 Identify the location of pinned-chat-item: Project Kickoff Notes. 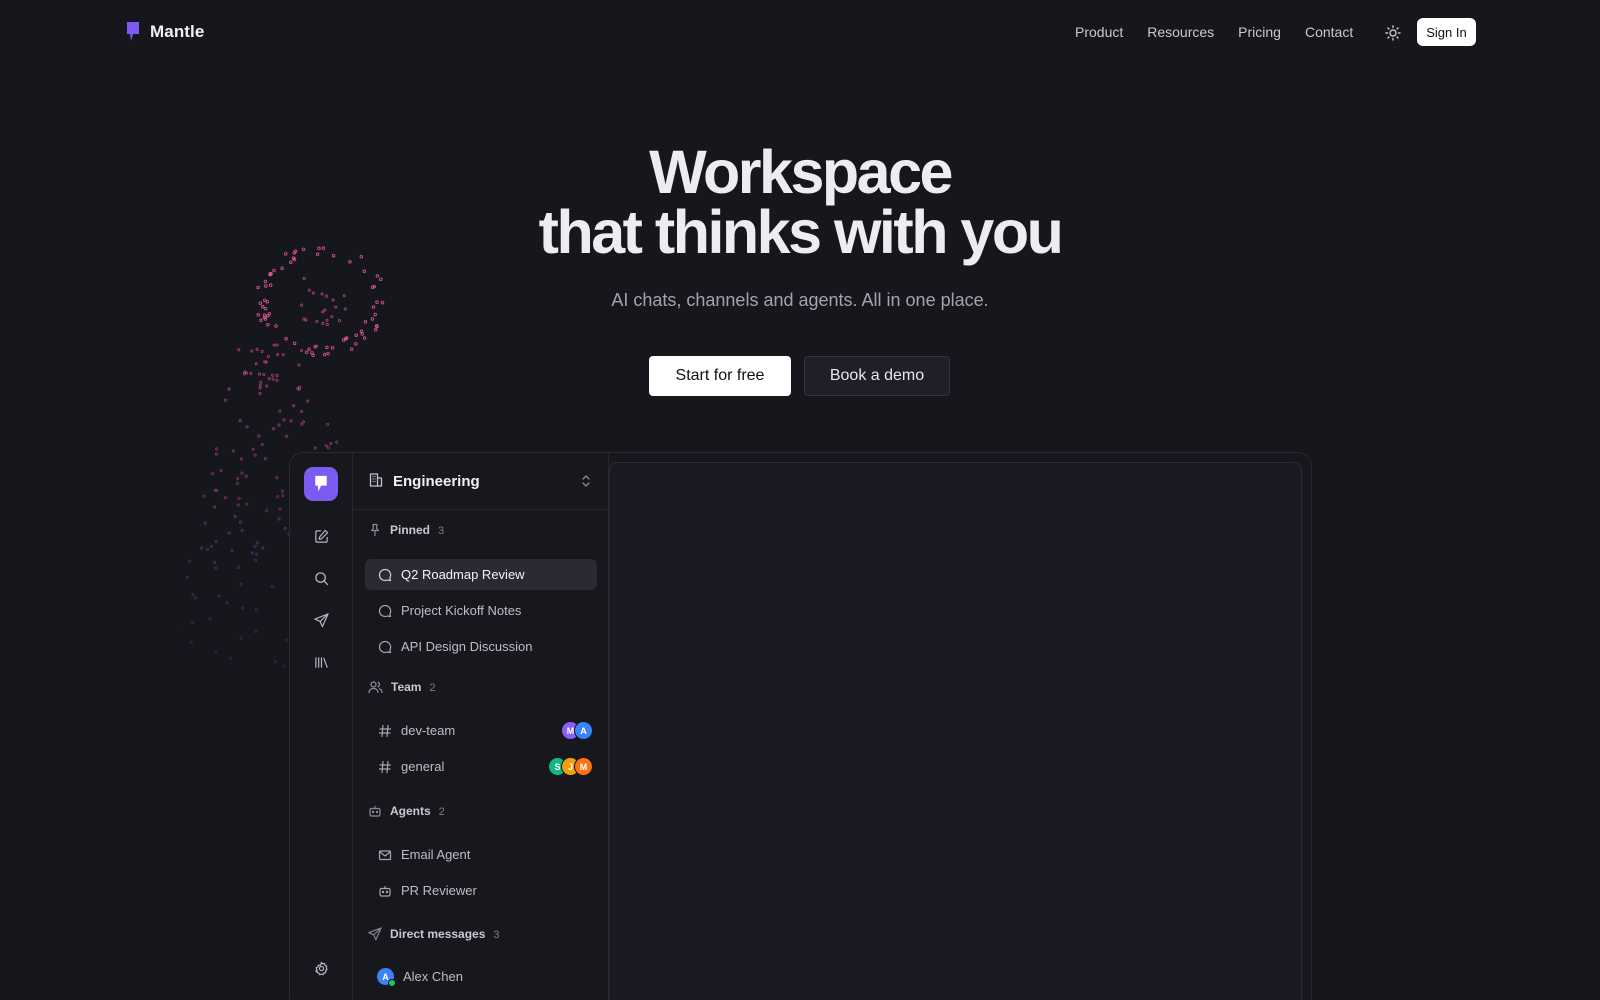
(481, 610).